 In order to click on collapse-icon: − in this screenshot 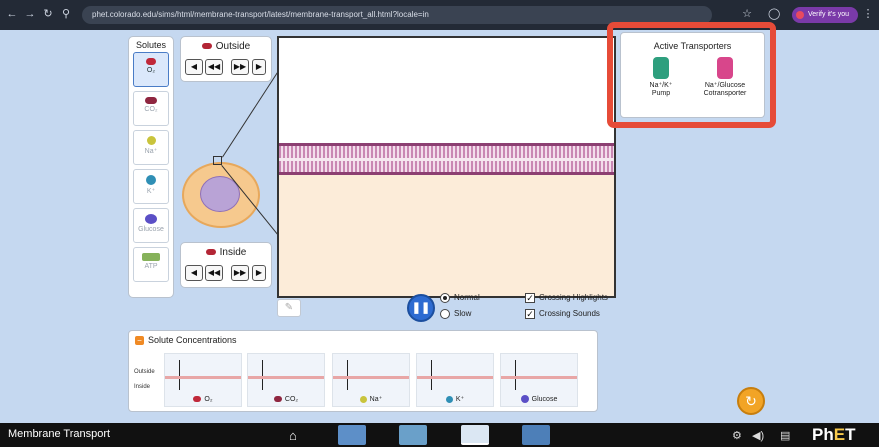, I will do `click(139, 341)`.